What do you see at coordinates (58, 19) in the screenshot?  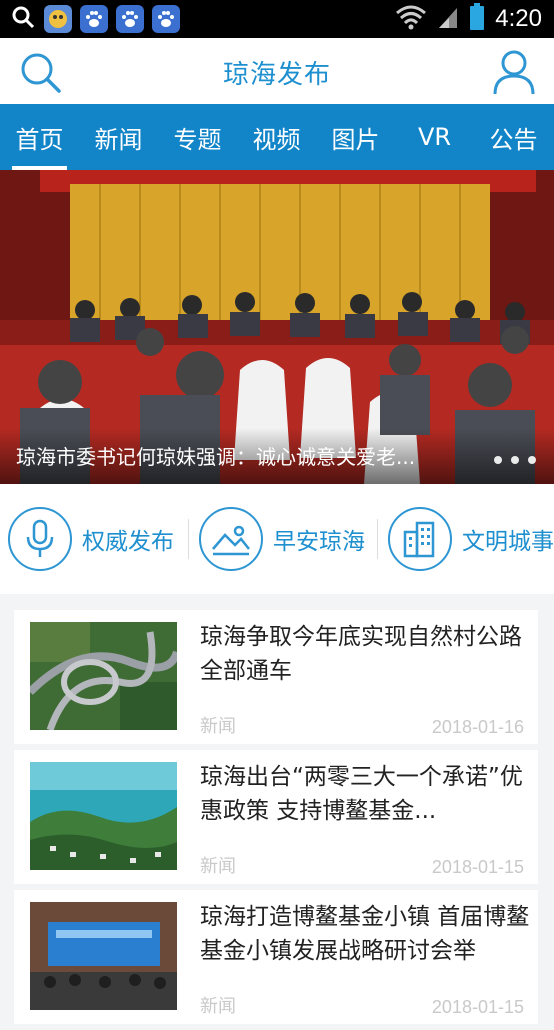 I see `app-icon` at bounding box center [58, 19].